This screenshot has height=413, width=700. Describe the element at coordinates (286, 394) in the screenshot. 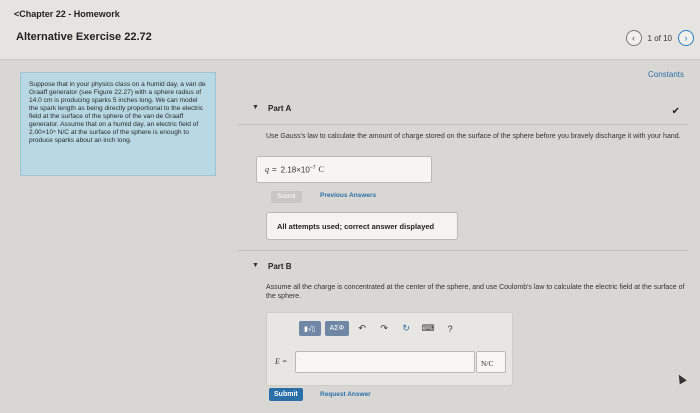

I see `part-b-submit-button: Submit` at that location.